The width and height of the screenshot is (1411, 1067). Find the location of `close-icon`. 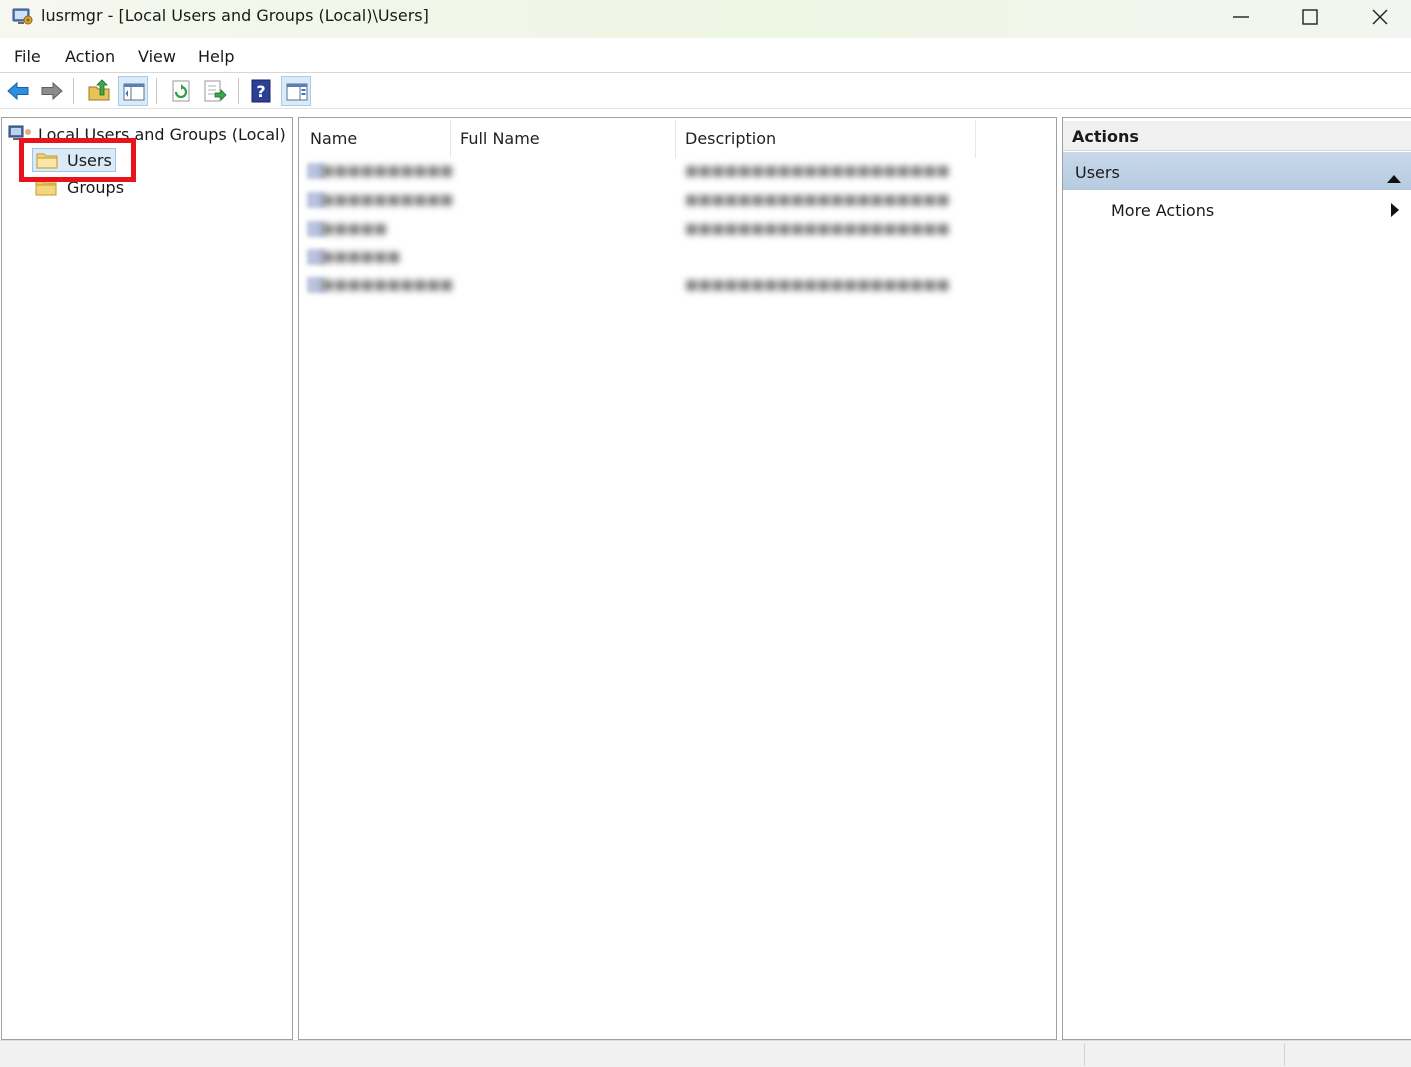

close-icon is located at coordinates (1380, 17).